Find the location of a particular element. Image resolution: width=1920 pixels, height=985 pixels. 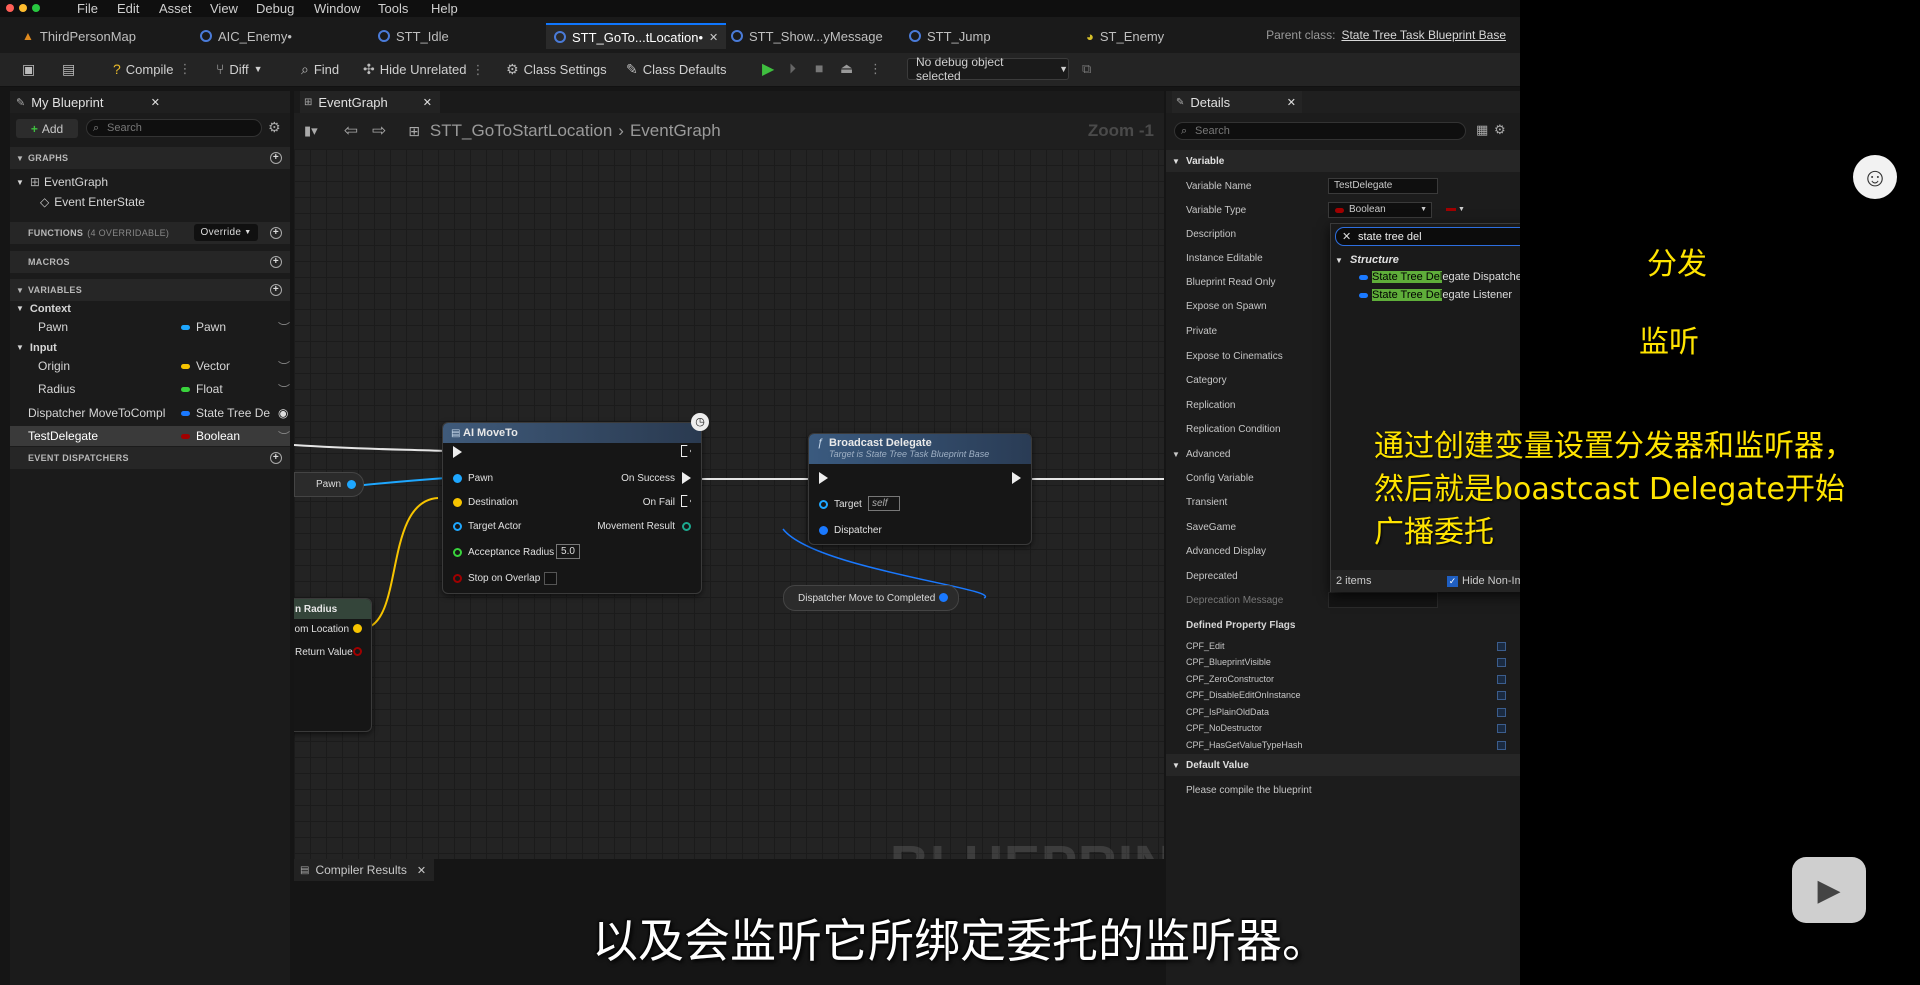

type-option-listener: State Tree Del egate Listener is located at coordinates (1435, 295).